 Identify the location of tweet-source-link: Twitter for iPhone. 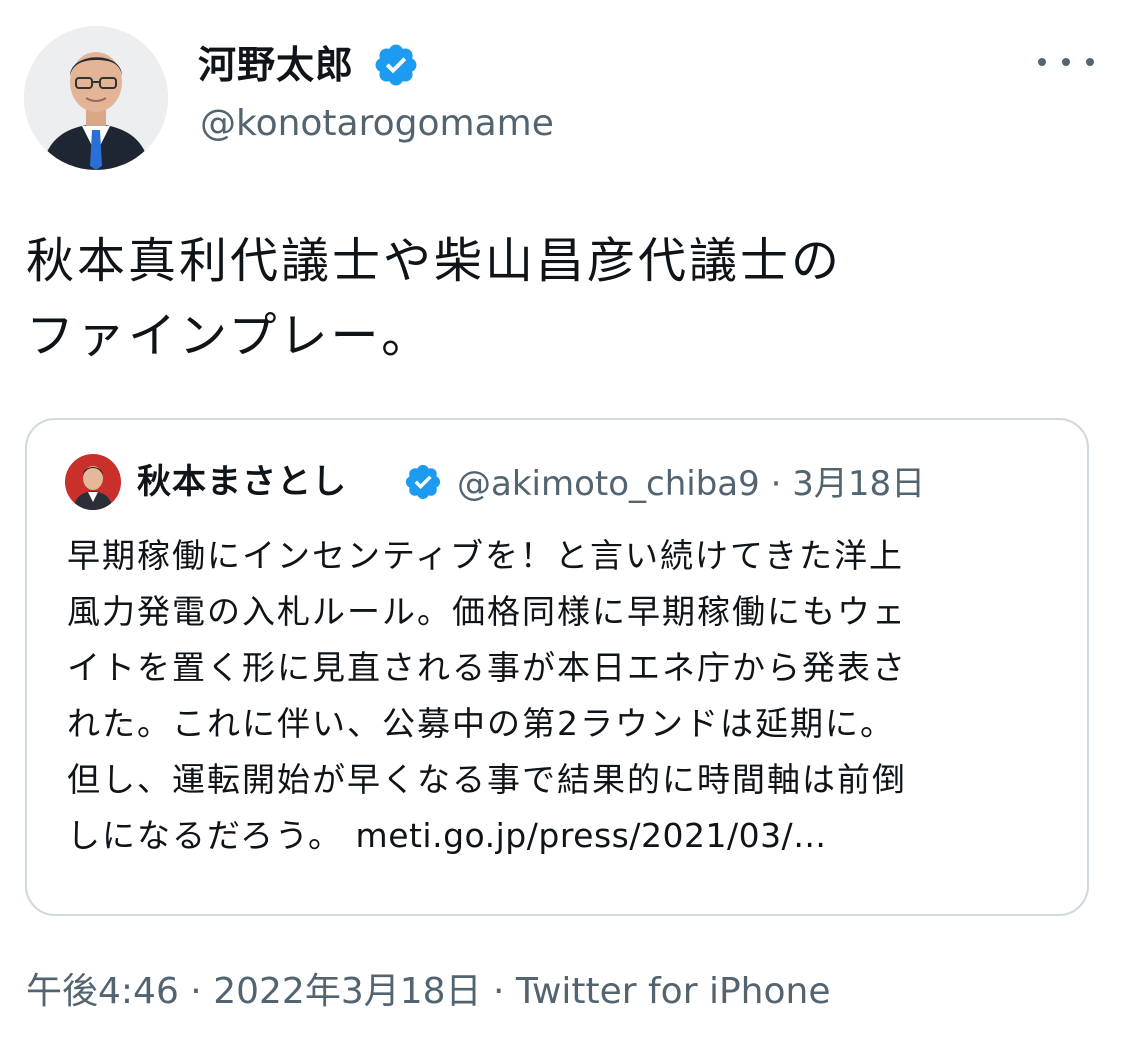
(673, 991).